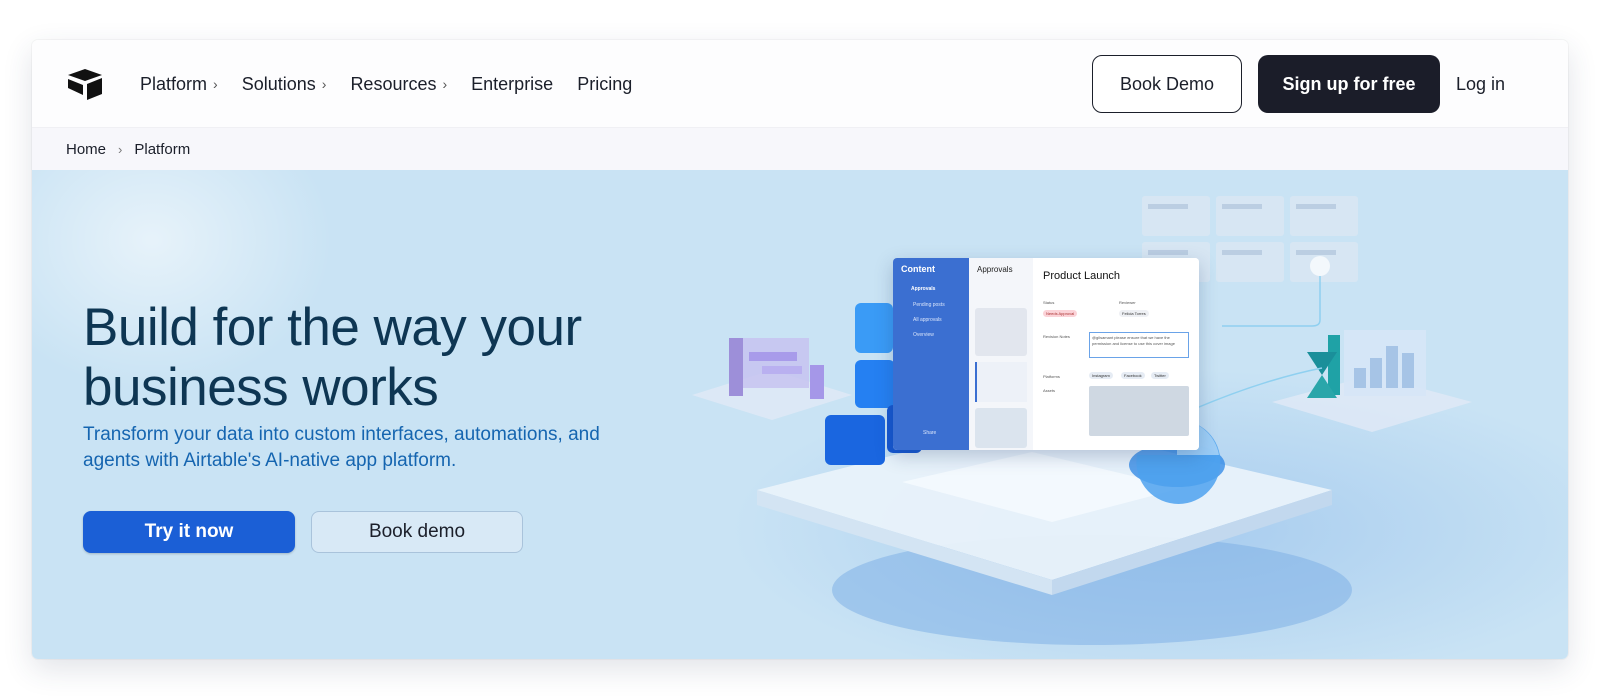 The height and width of the screenshot is (699, 1600). What do you see at coordinates (800, 149) in the screenshot?
I see `breadcrumb: Home › Platform` at bounding box center [800, 149].